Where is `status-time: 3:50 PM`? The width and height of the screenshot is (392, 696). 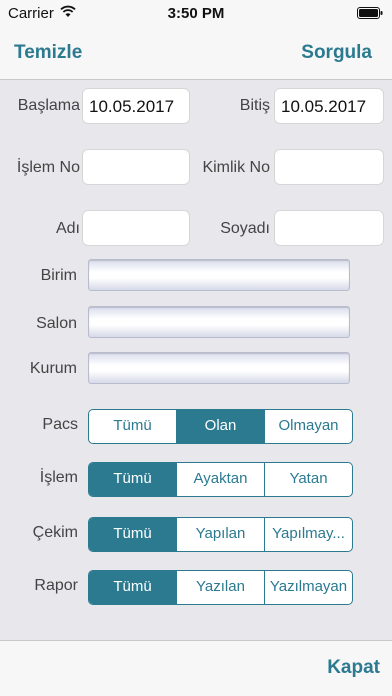 status-time: 3:50 PM is located at coordinates (196, 13).